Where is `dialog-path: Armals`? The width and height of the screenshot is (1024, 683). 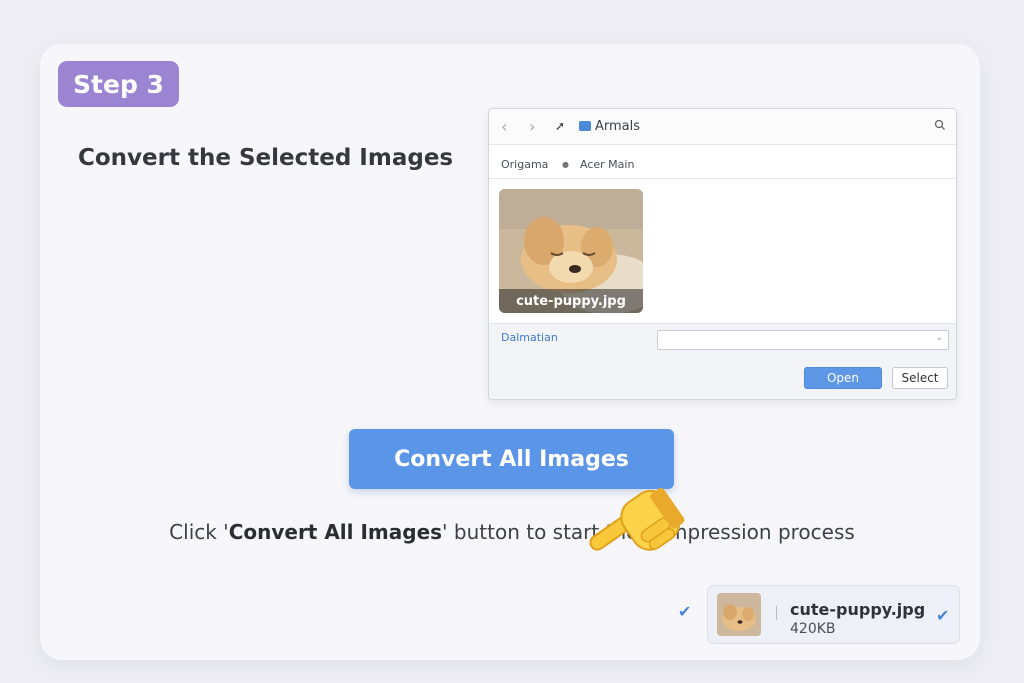 dialog-path: Armals is located at coordinates (617, 126).